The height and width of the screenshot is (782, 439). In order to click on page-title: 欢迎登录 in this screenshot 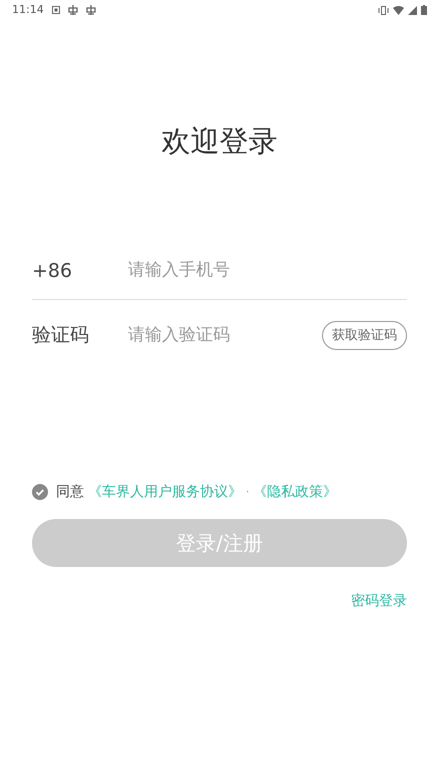, I will do `click(220, 141)`.